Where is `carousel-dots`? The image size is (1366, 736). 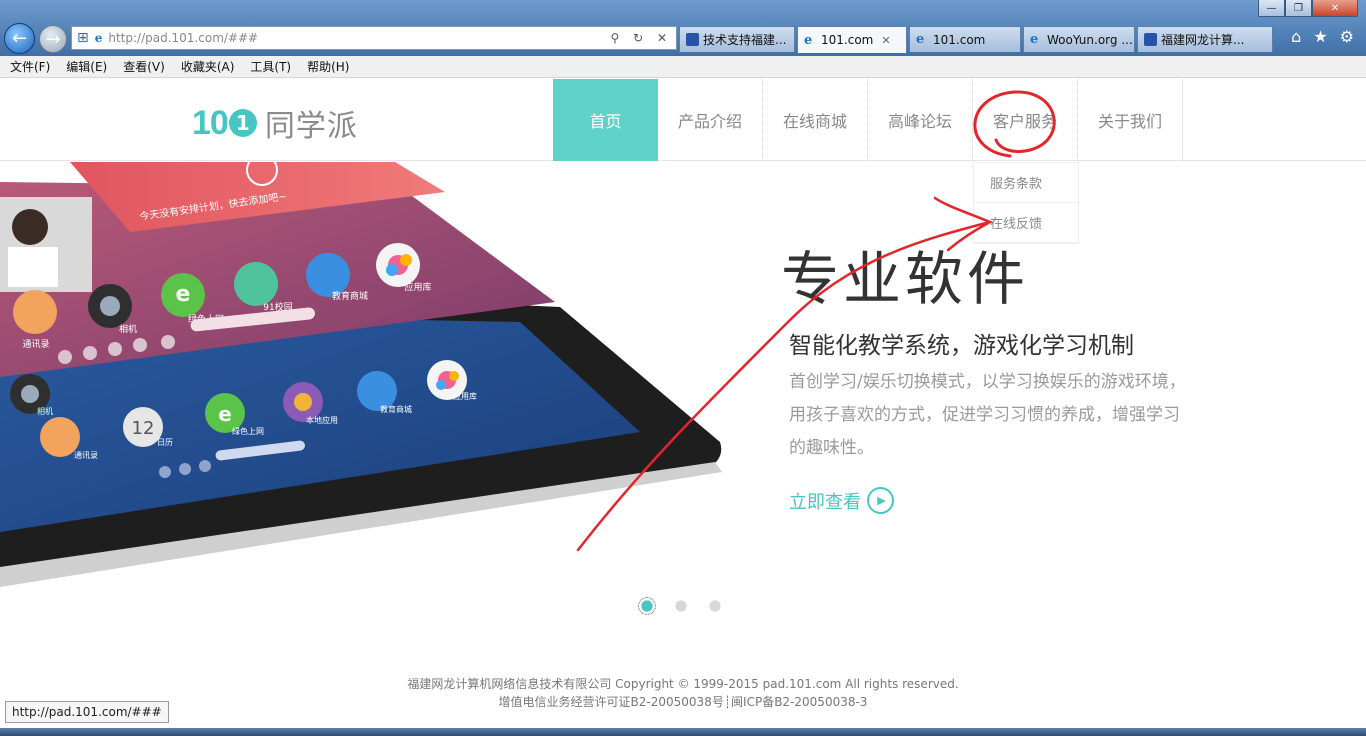 carousel-dots is located at coordinates (680, 606).